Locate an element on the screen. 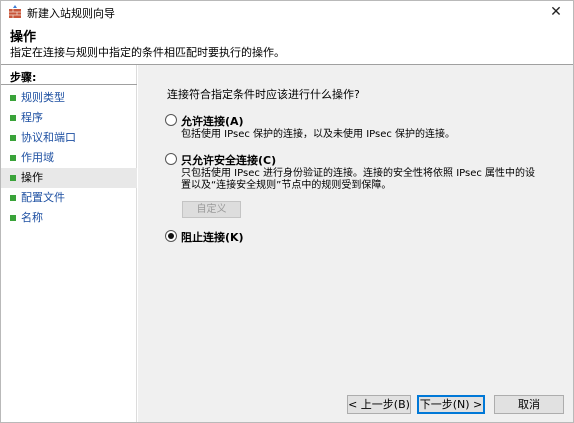  action-question: 连接符合指定条件时应该进行什么操作? is located at coordinates (263, 94).